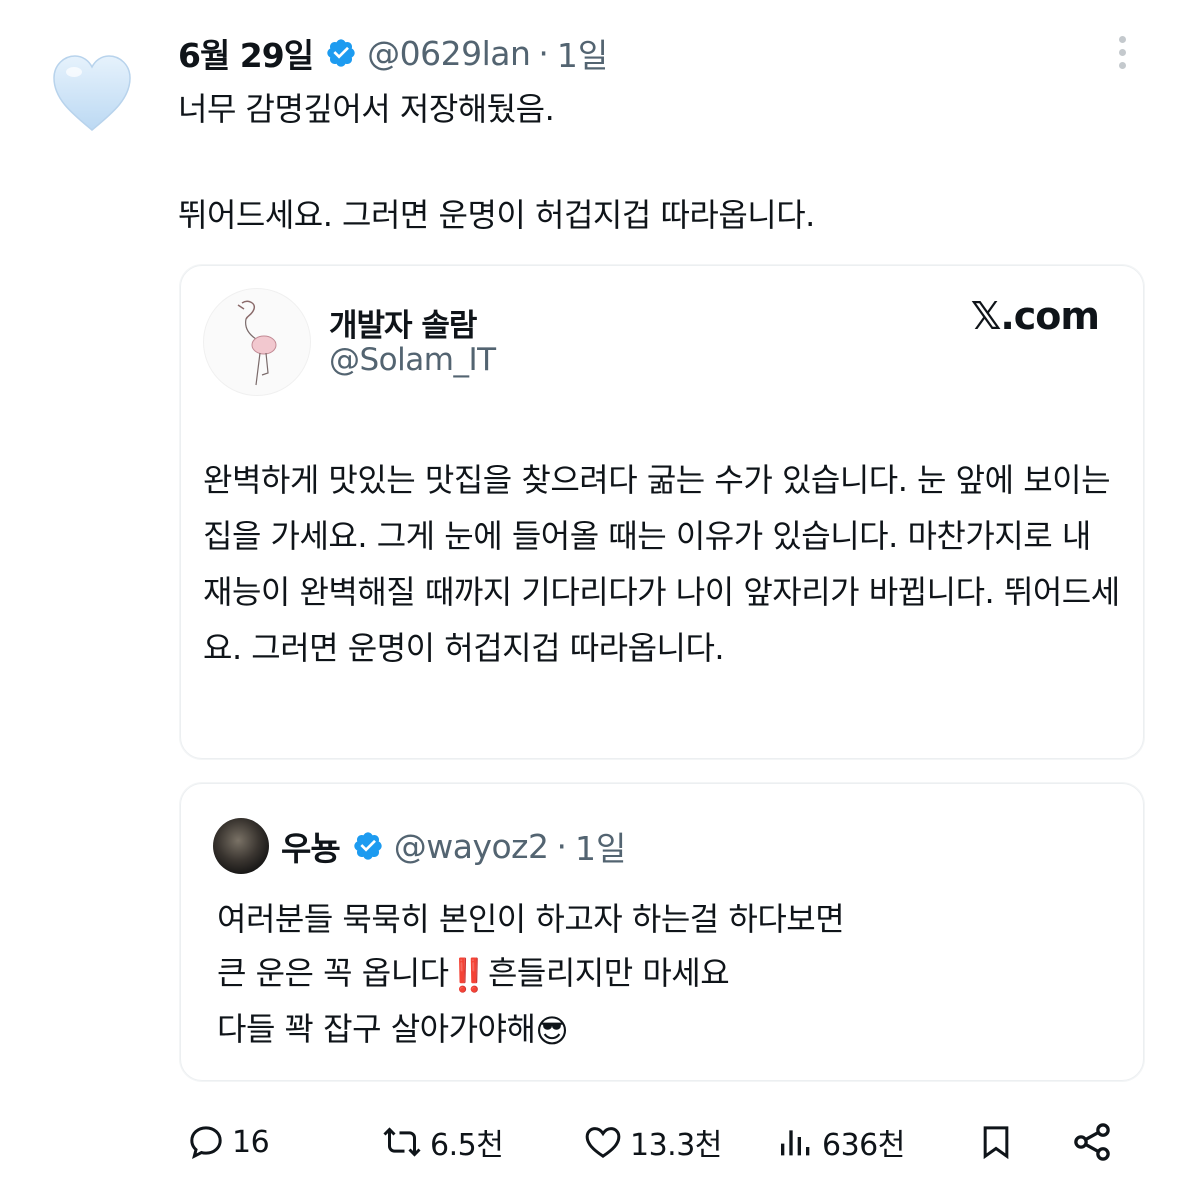  Describe the element at coordinates (449, 53) in the screenshot. I see `author-handle: @0629lan` at that location.